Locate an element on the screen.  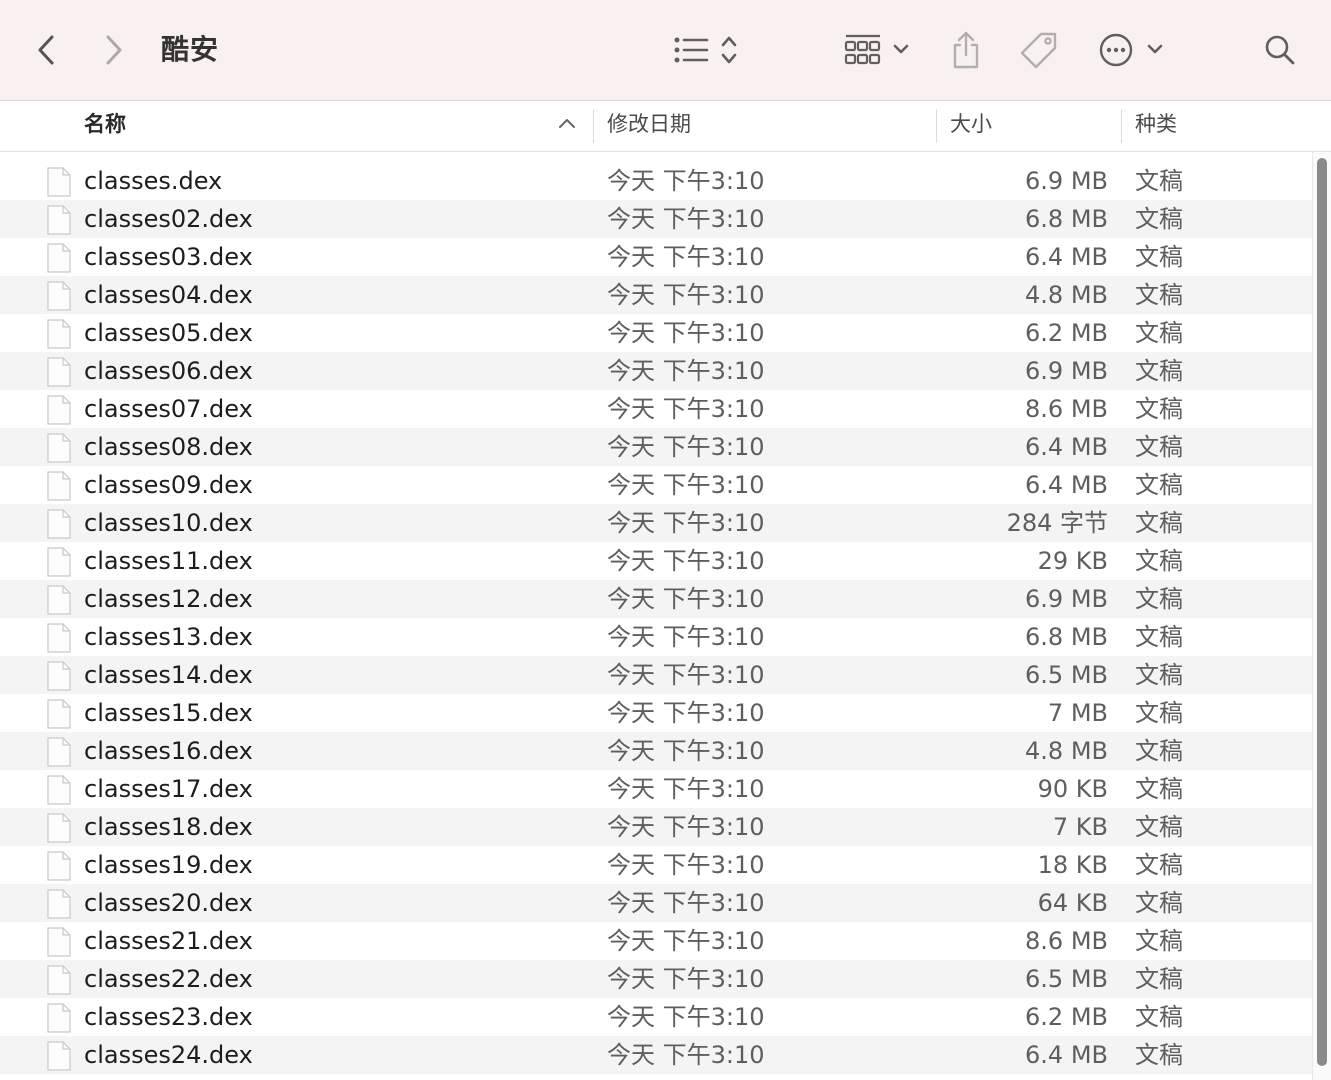
share-icon is located at coordinates (966, 50).